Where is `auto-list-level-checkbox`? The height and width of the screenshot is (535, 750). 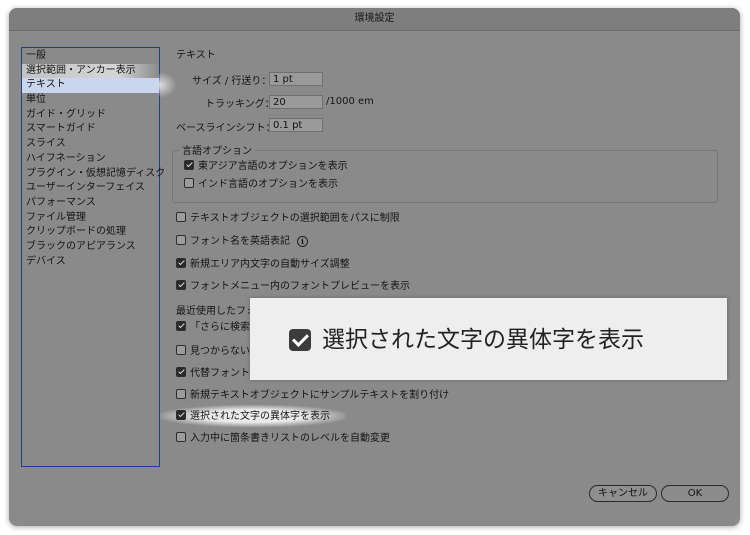 auto-list-level-checkbox is located at coordinates (181, 437).